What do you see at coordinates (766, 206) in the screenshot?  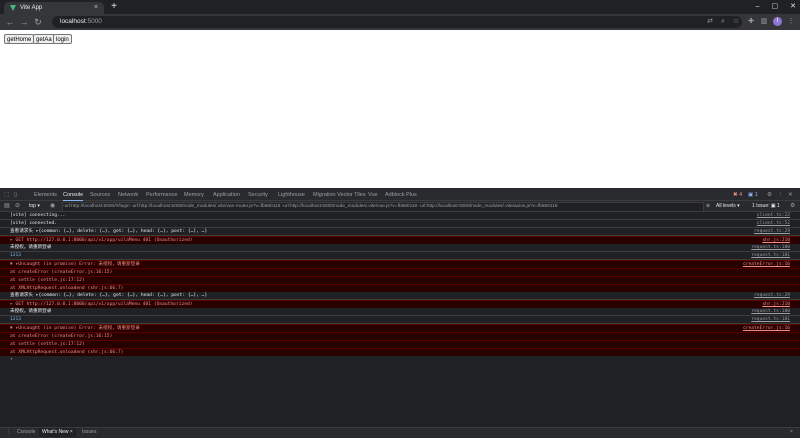 I see `issues-count-button: 1 Issue: ▣ 1` at bounding box center [766, 206].